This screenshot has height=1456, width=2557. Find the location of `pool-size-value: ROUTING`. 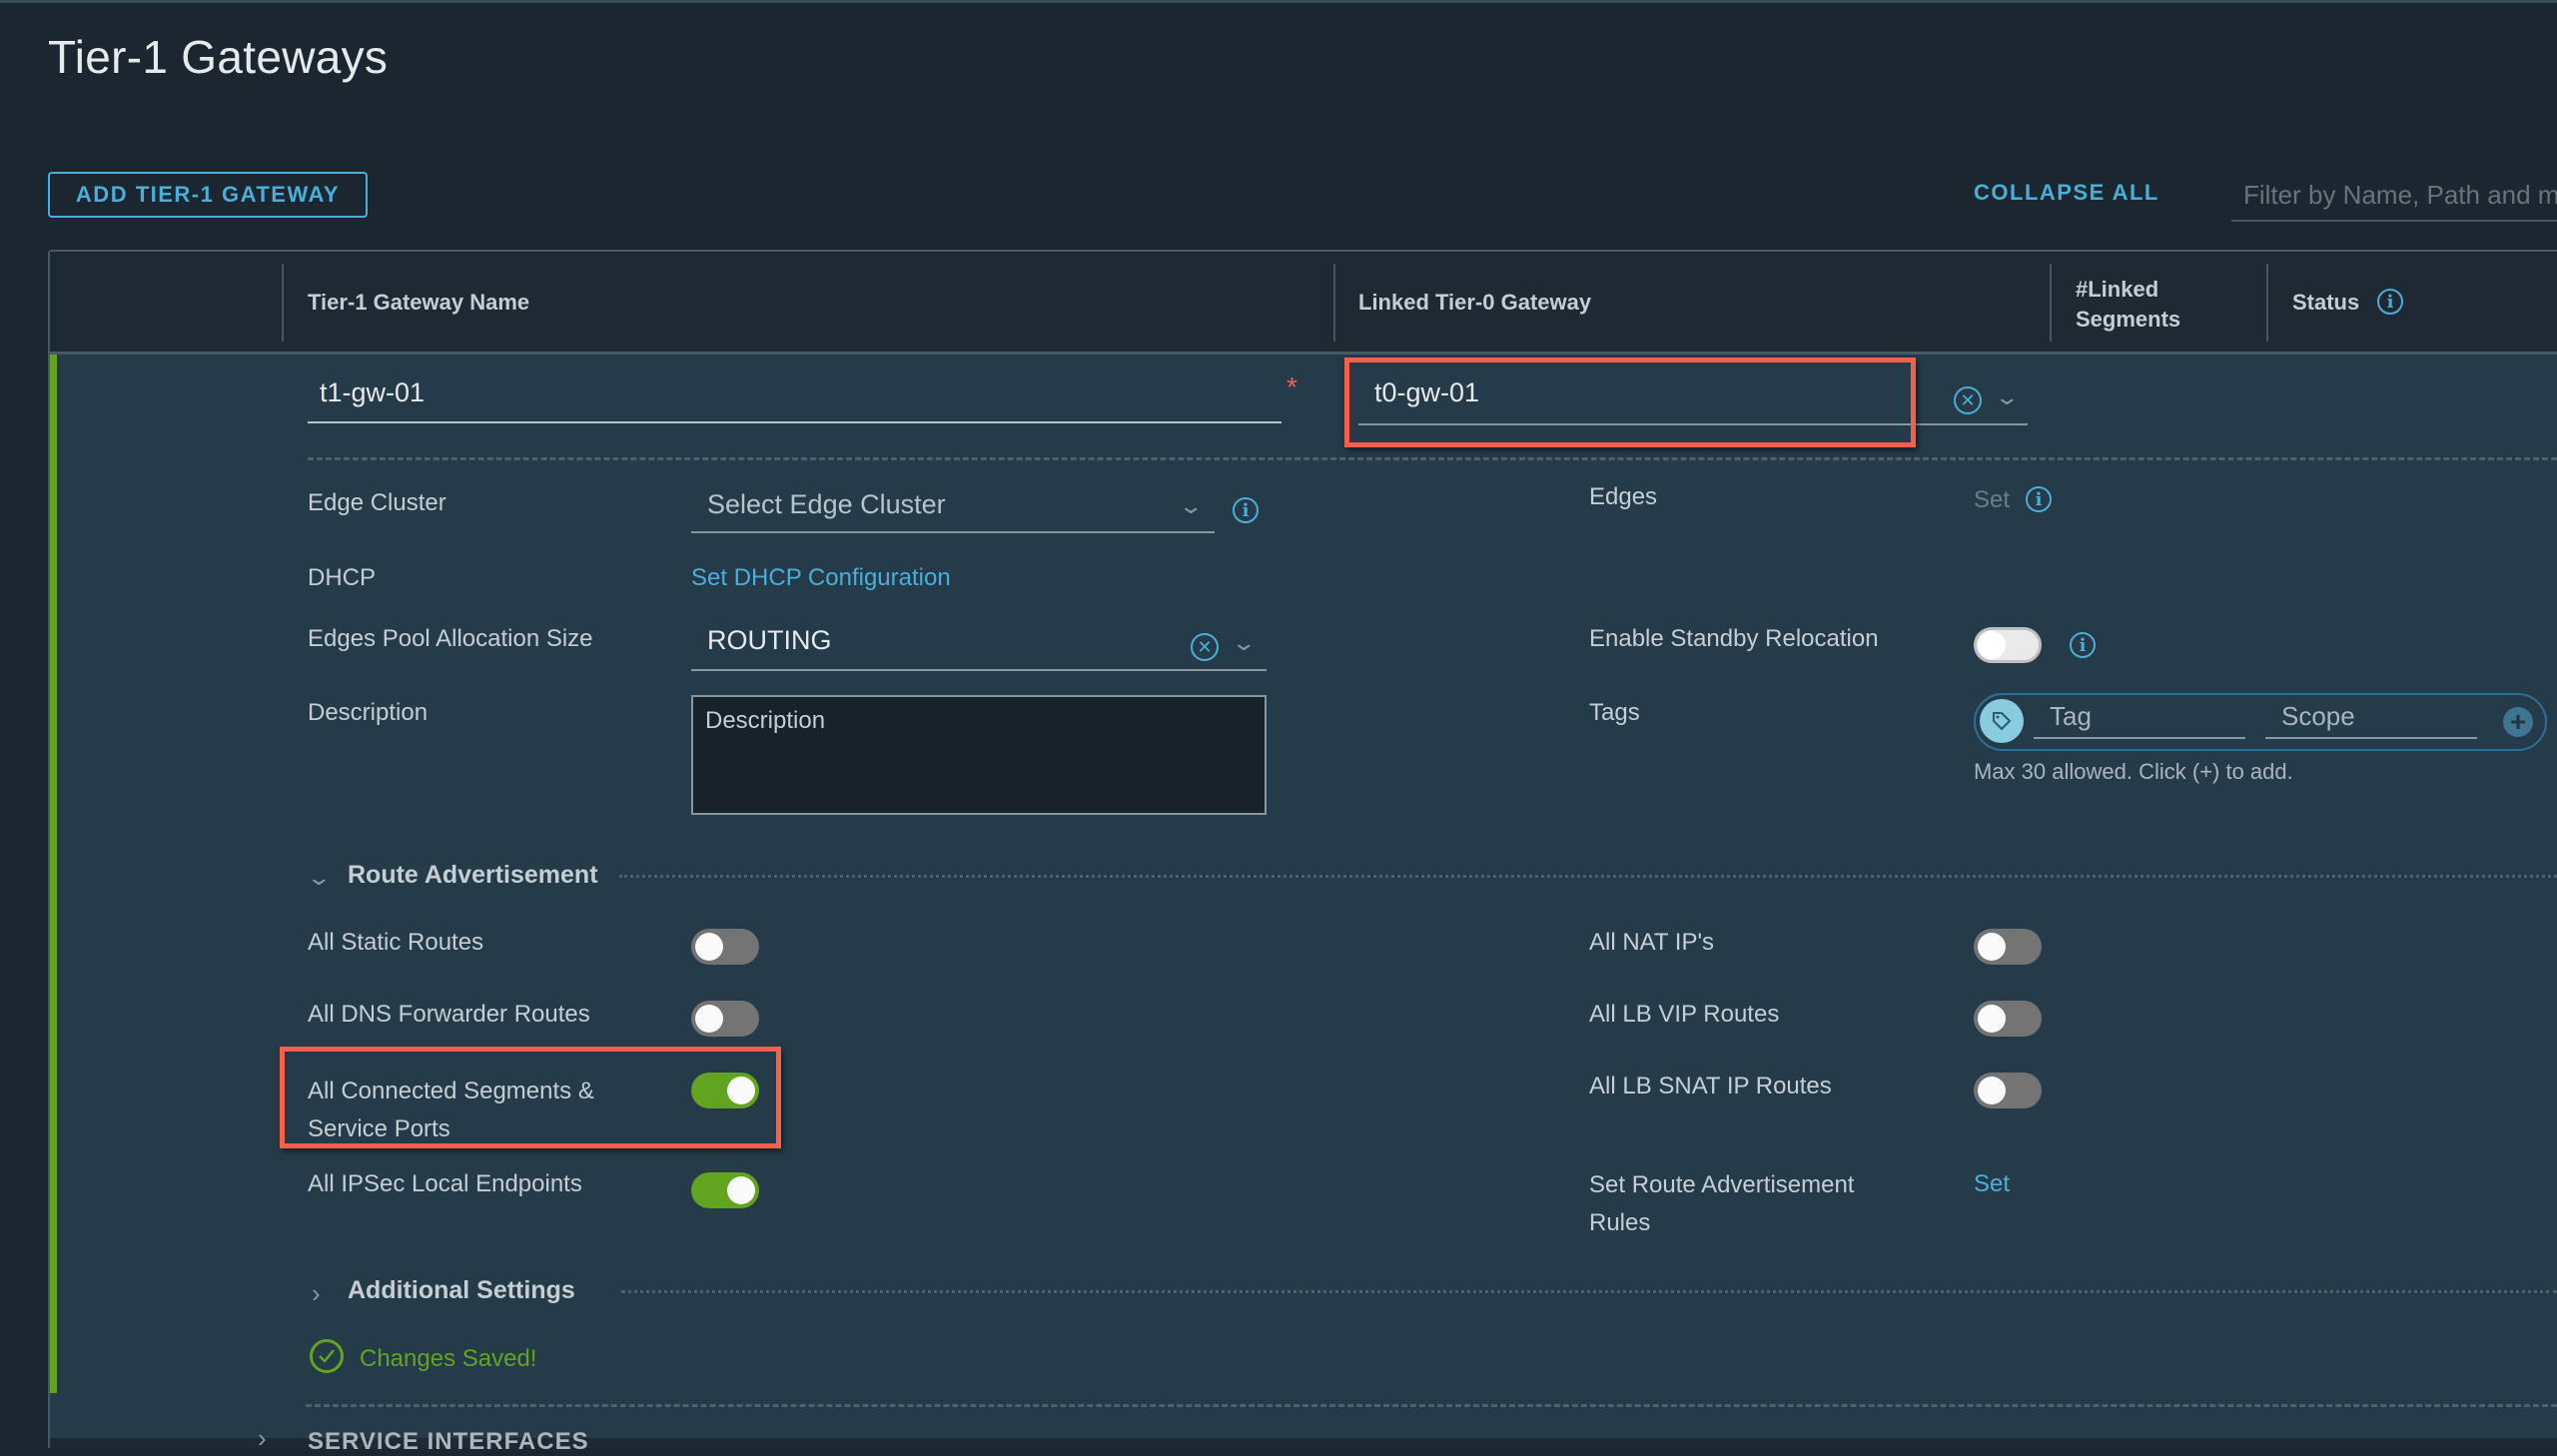

pool-size-value: ROUTING is located at coordinates (769, 640).